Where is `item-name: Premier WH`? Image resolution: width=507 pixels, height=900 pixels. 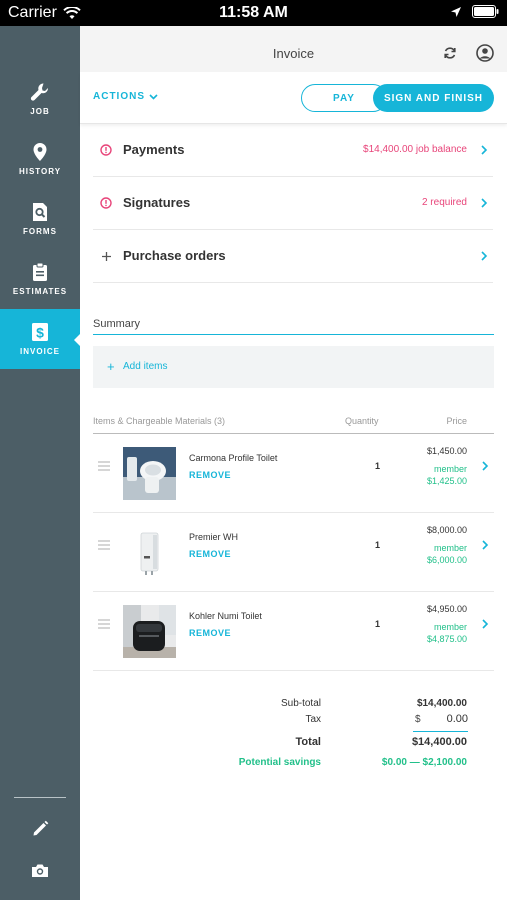 item-name: Premier WH is located at coordinates (213, 537).